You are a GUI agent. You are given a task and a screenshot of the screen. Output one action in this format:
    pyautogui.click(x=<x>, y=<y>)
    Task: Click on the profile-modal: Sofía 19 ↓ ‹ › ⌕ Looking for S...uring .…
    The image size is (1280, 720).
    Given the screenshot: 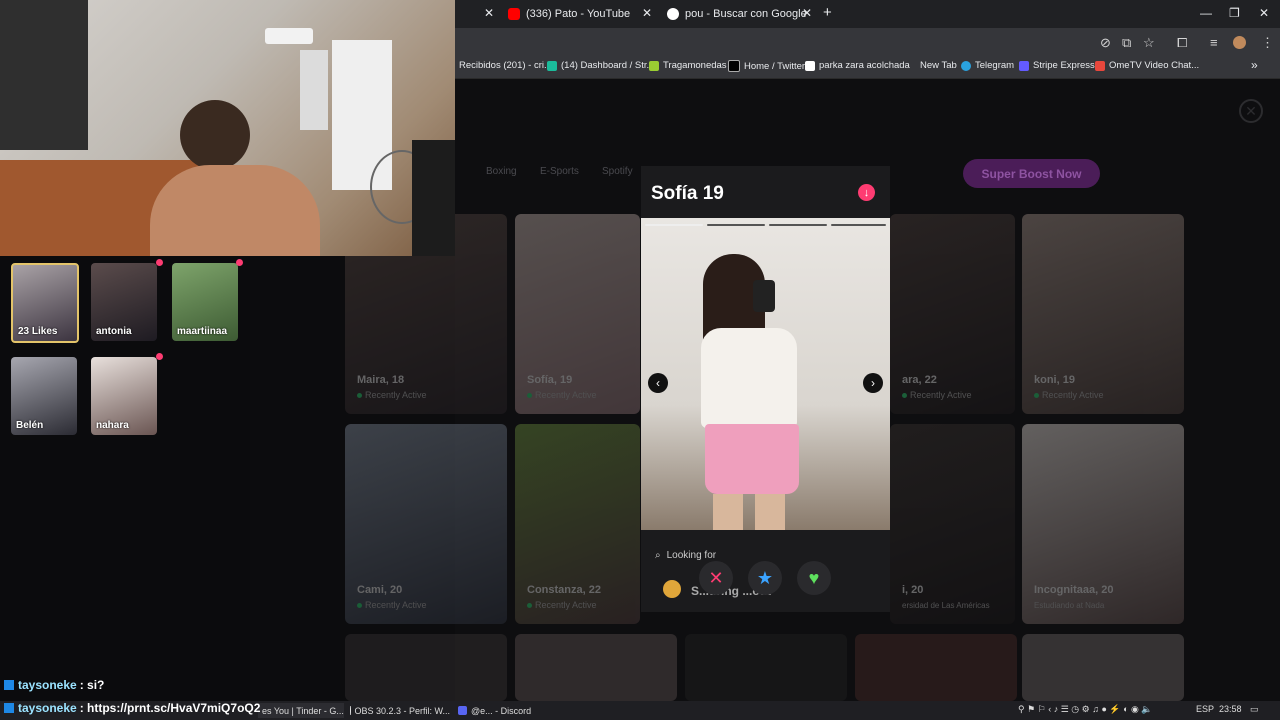 What is the action you would take?
    pyautogui.click(x=765, y=389)
    